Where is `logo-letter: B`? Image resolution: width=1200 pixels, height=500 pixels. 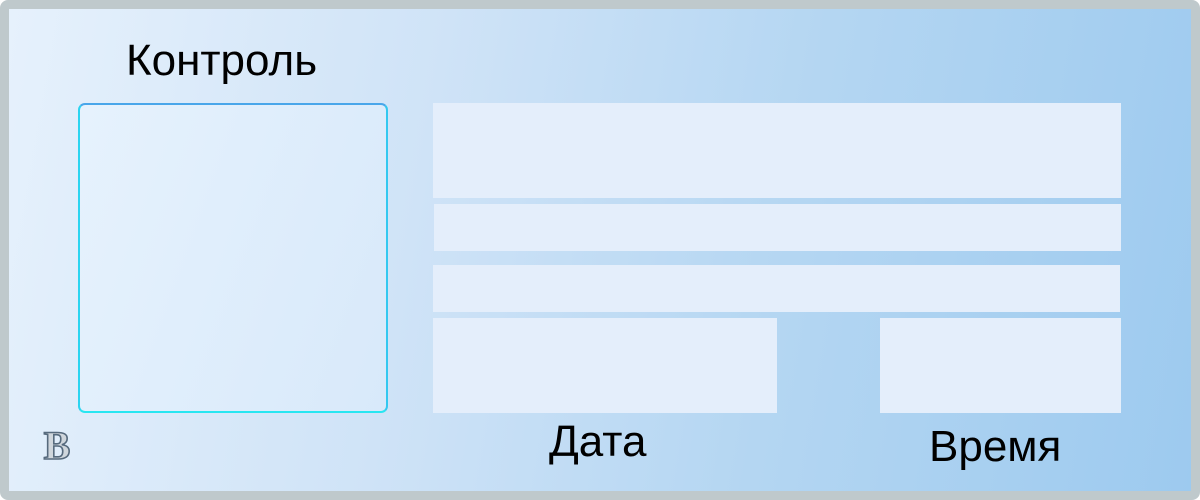
logo-letter: B is located at coordinates (57, 445).